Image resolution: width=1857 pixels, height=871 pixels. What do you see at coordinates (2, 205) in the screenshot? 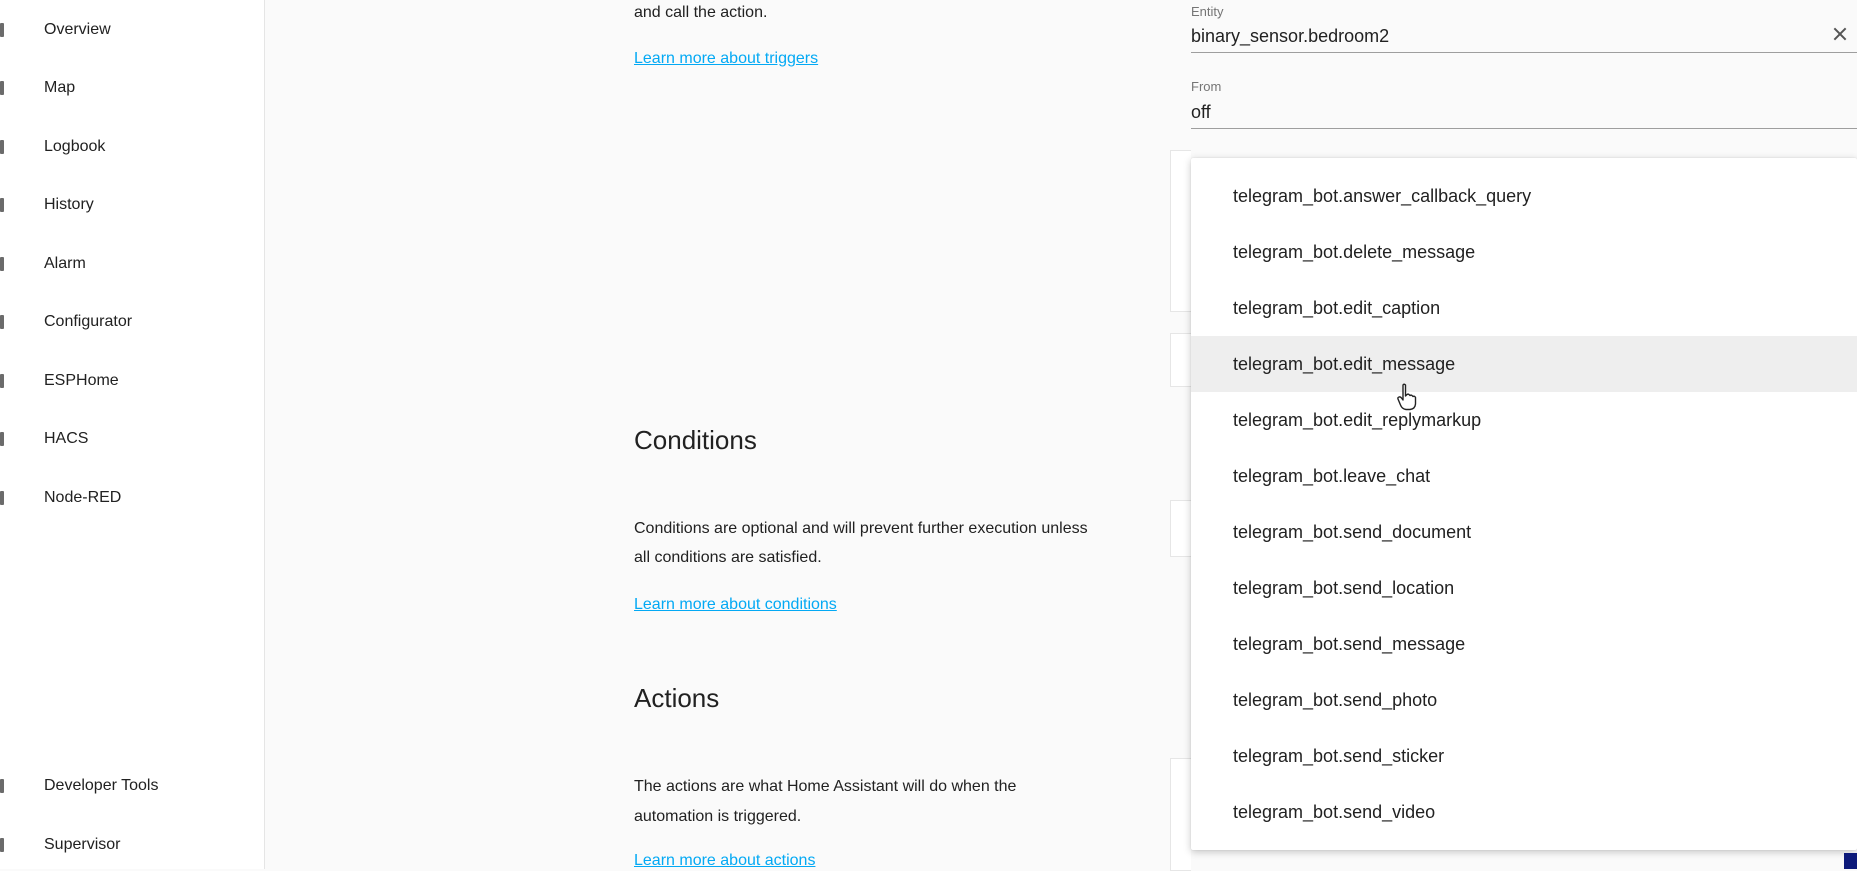
I see `history-icon` at bounding box center [2, 205].